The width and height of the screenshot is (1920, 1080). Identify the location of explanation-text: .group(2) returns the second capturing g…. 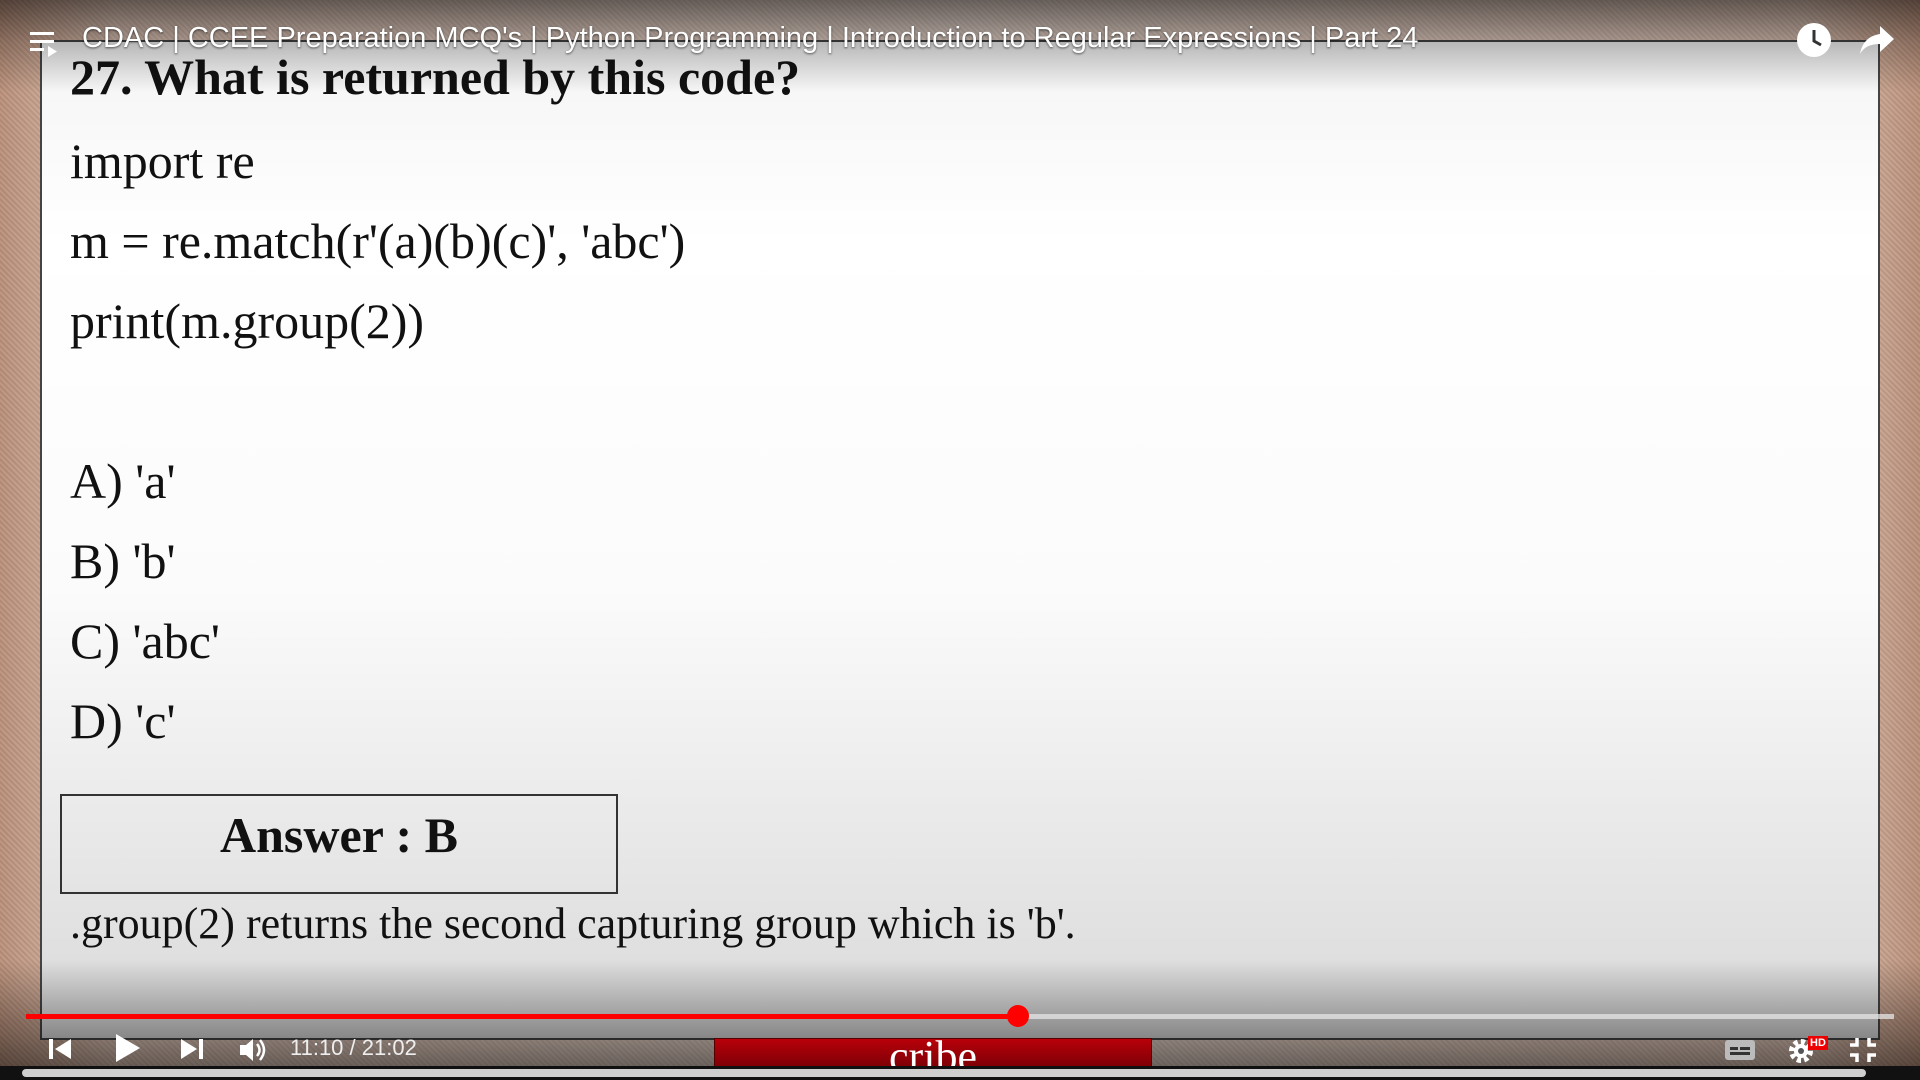
(573, 923).